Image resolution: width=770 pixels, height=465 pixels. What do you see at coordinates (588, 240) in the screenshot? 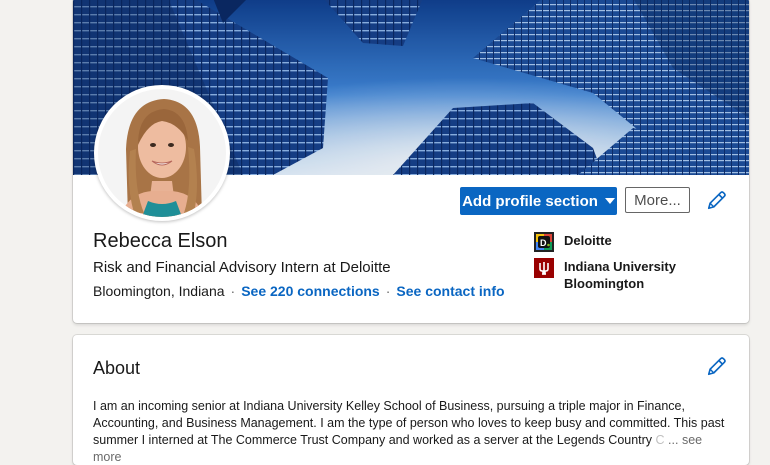
I see `experience-company-name: Deloitte` at bounding box center [588, 240].